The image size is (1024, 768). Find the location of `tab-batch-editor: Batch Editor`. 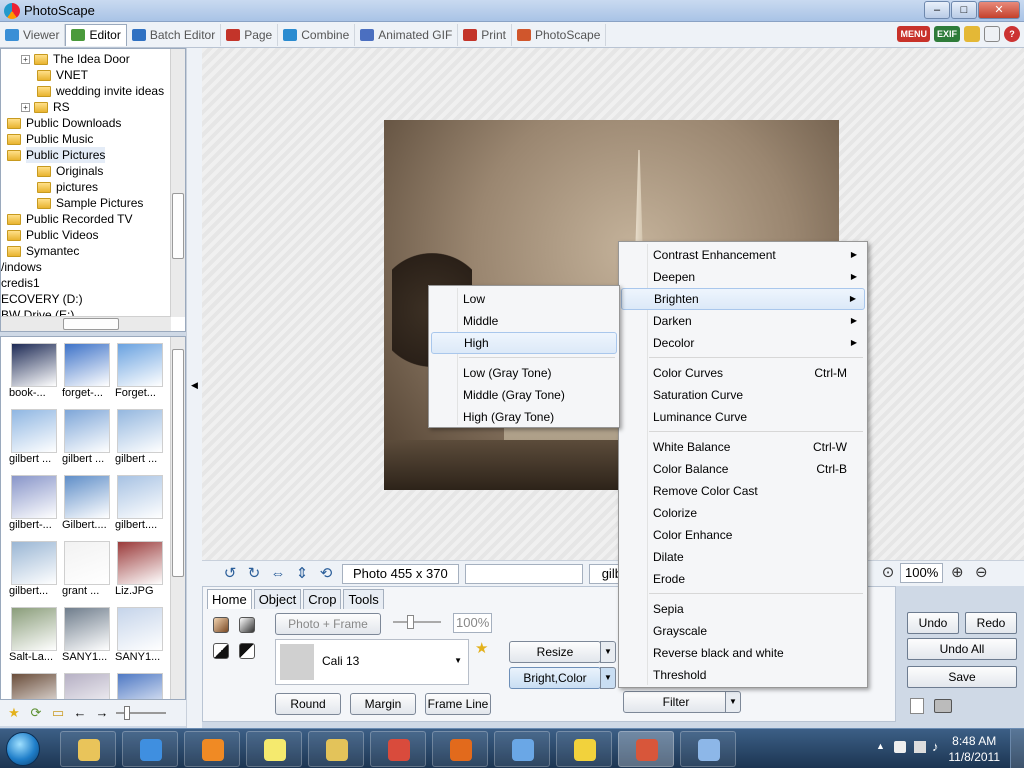

tab-batch-editor: Batch Editor is located at coordinates (174, 34).